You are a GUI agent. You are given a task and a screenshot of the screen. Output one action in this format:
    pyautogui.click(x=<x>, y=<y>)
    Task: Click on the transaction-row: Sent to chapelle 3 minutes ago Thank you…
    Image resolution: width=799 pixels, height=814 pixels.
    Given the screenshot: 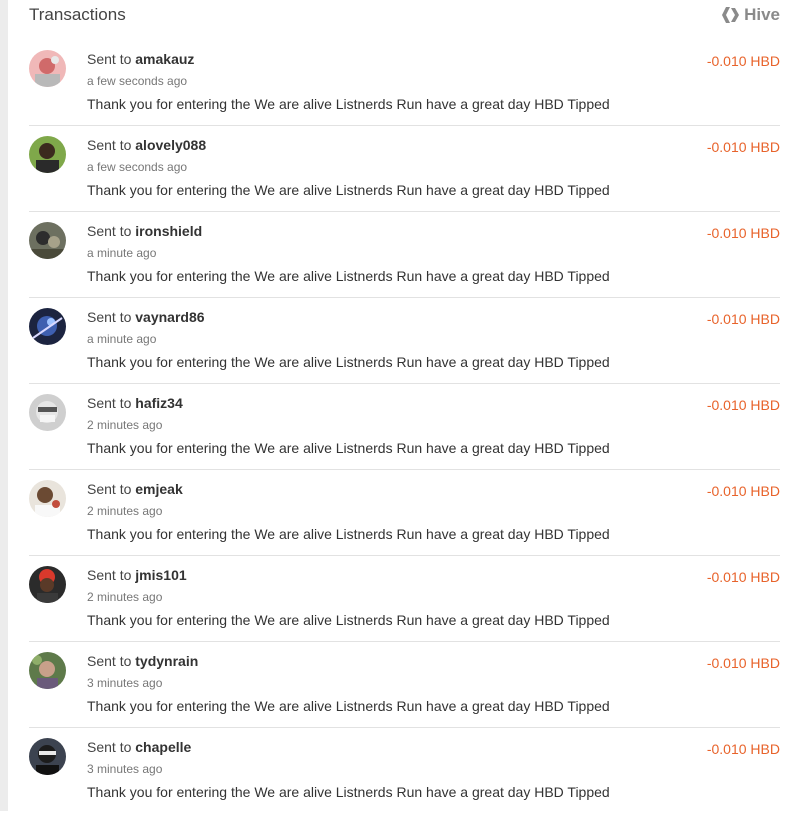 What is the action you would take?
    pyautogui.click(x=404, y=771)
    